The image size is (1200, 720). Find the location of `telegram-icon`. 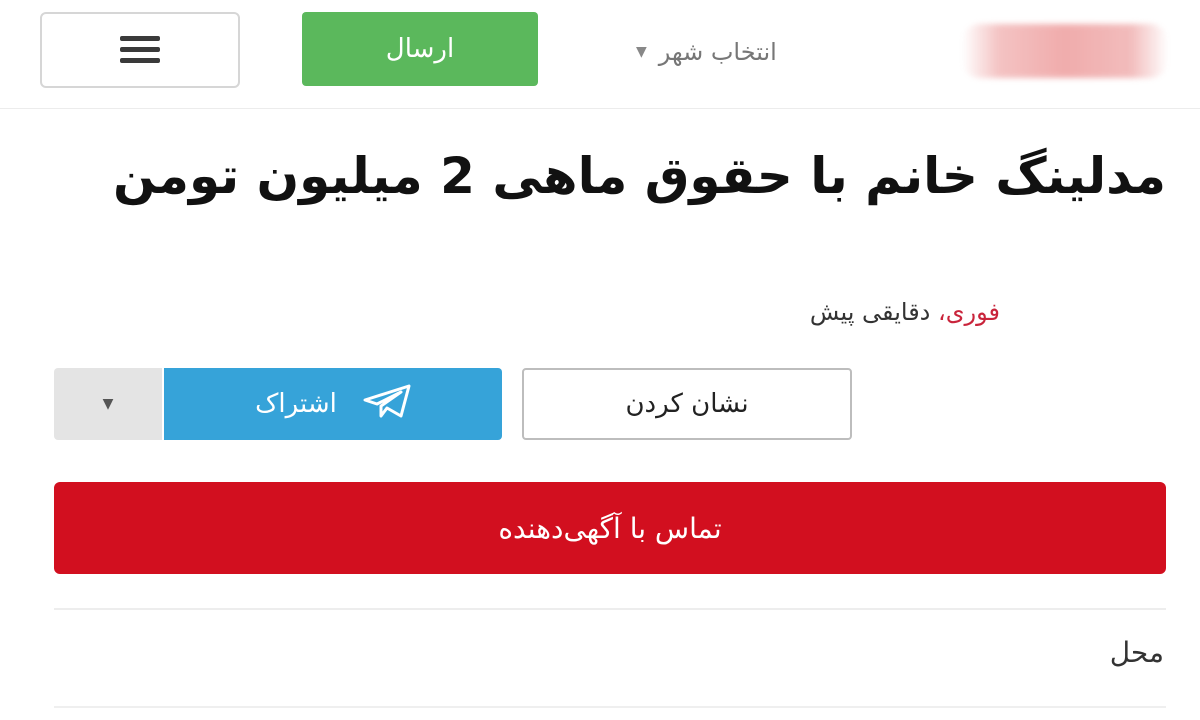

telegram-icon is located at coordinates (387, 404).